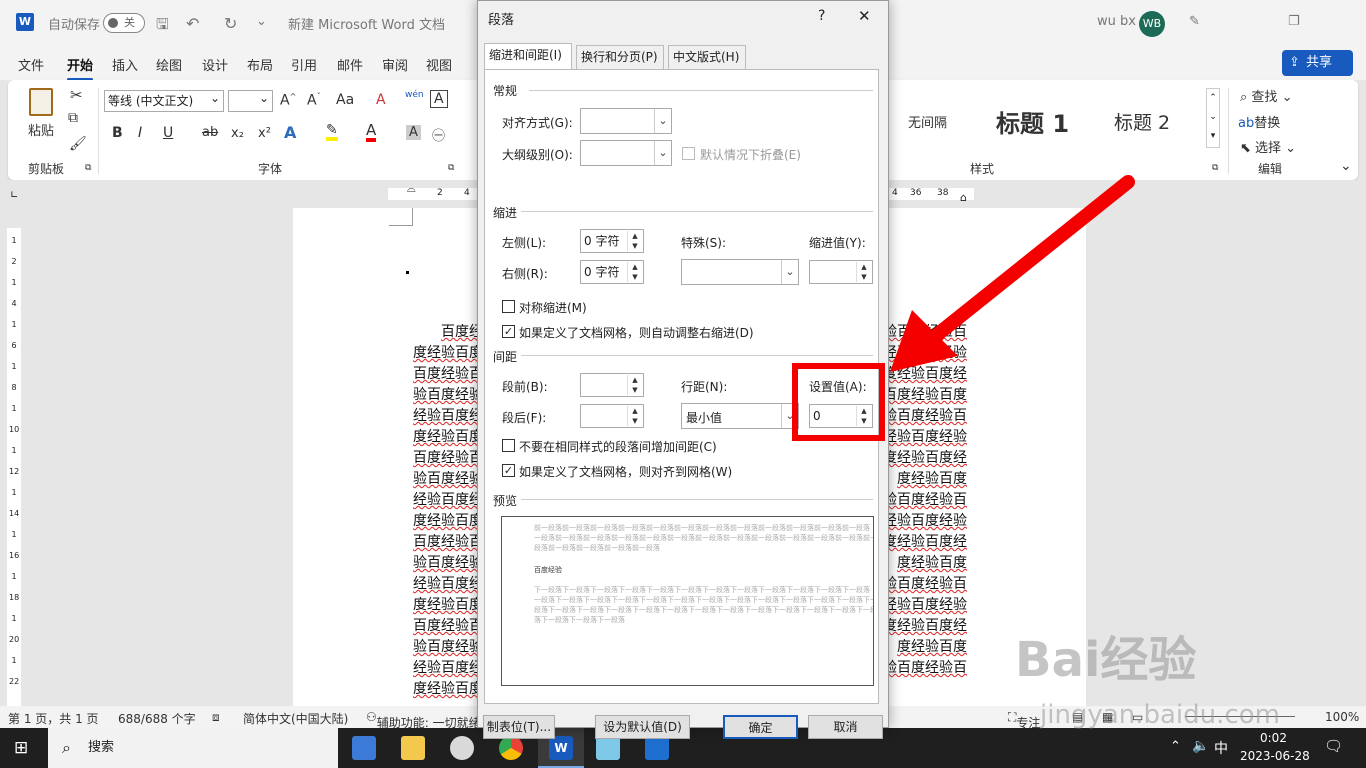 Image resolution: width=1366 pixels, height=768 pixels. Describe the element at coordinates (21, 748) in the screenshot. I see `windows-start-icon: ⊞` at that location.